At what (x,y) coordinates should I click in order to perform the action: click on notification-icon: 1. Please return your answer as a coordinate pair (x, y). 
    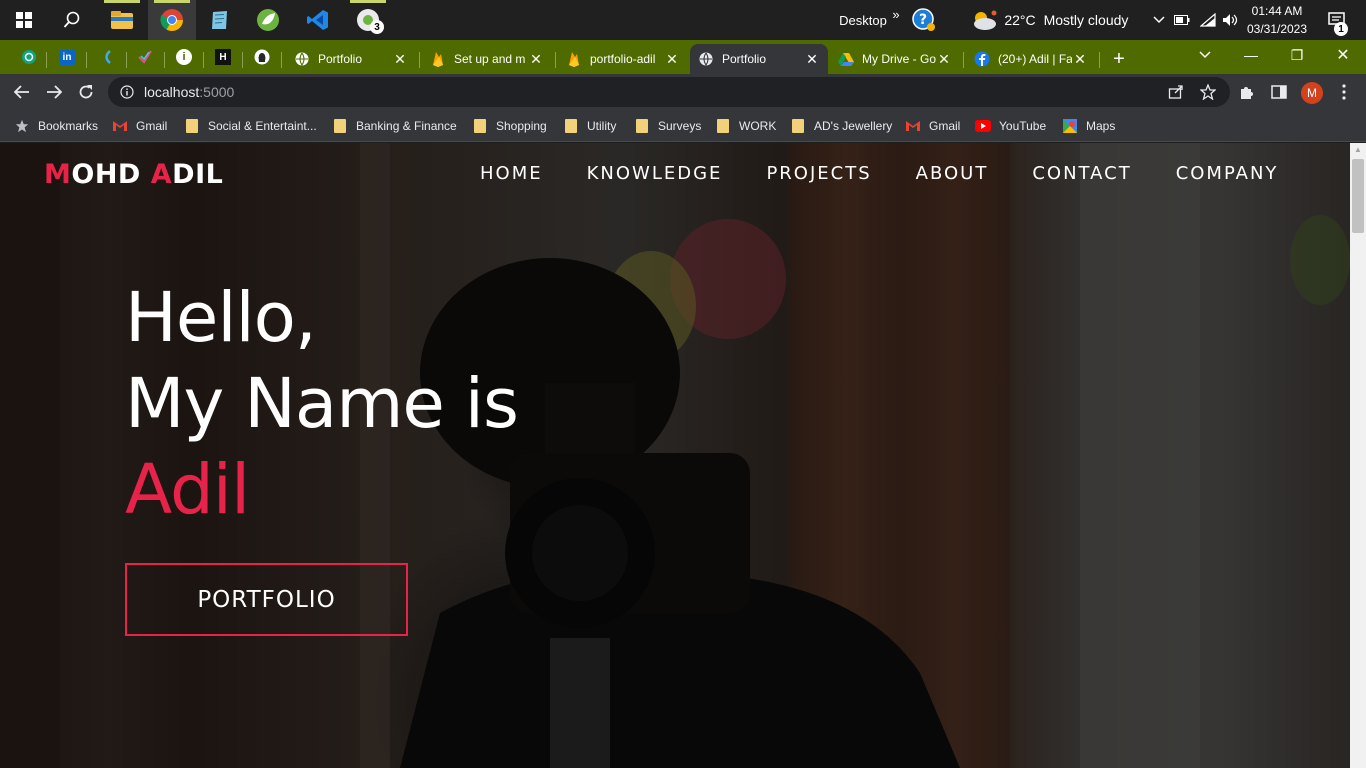
    Looking at the image, I should click on (1337, 20).